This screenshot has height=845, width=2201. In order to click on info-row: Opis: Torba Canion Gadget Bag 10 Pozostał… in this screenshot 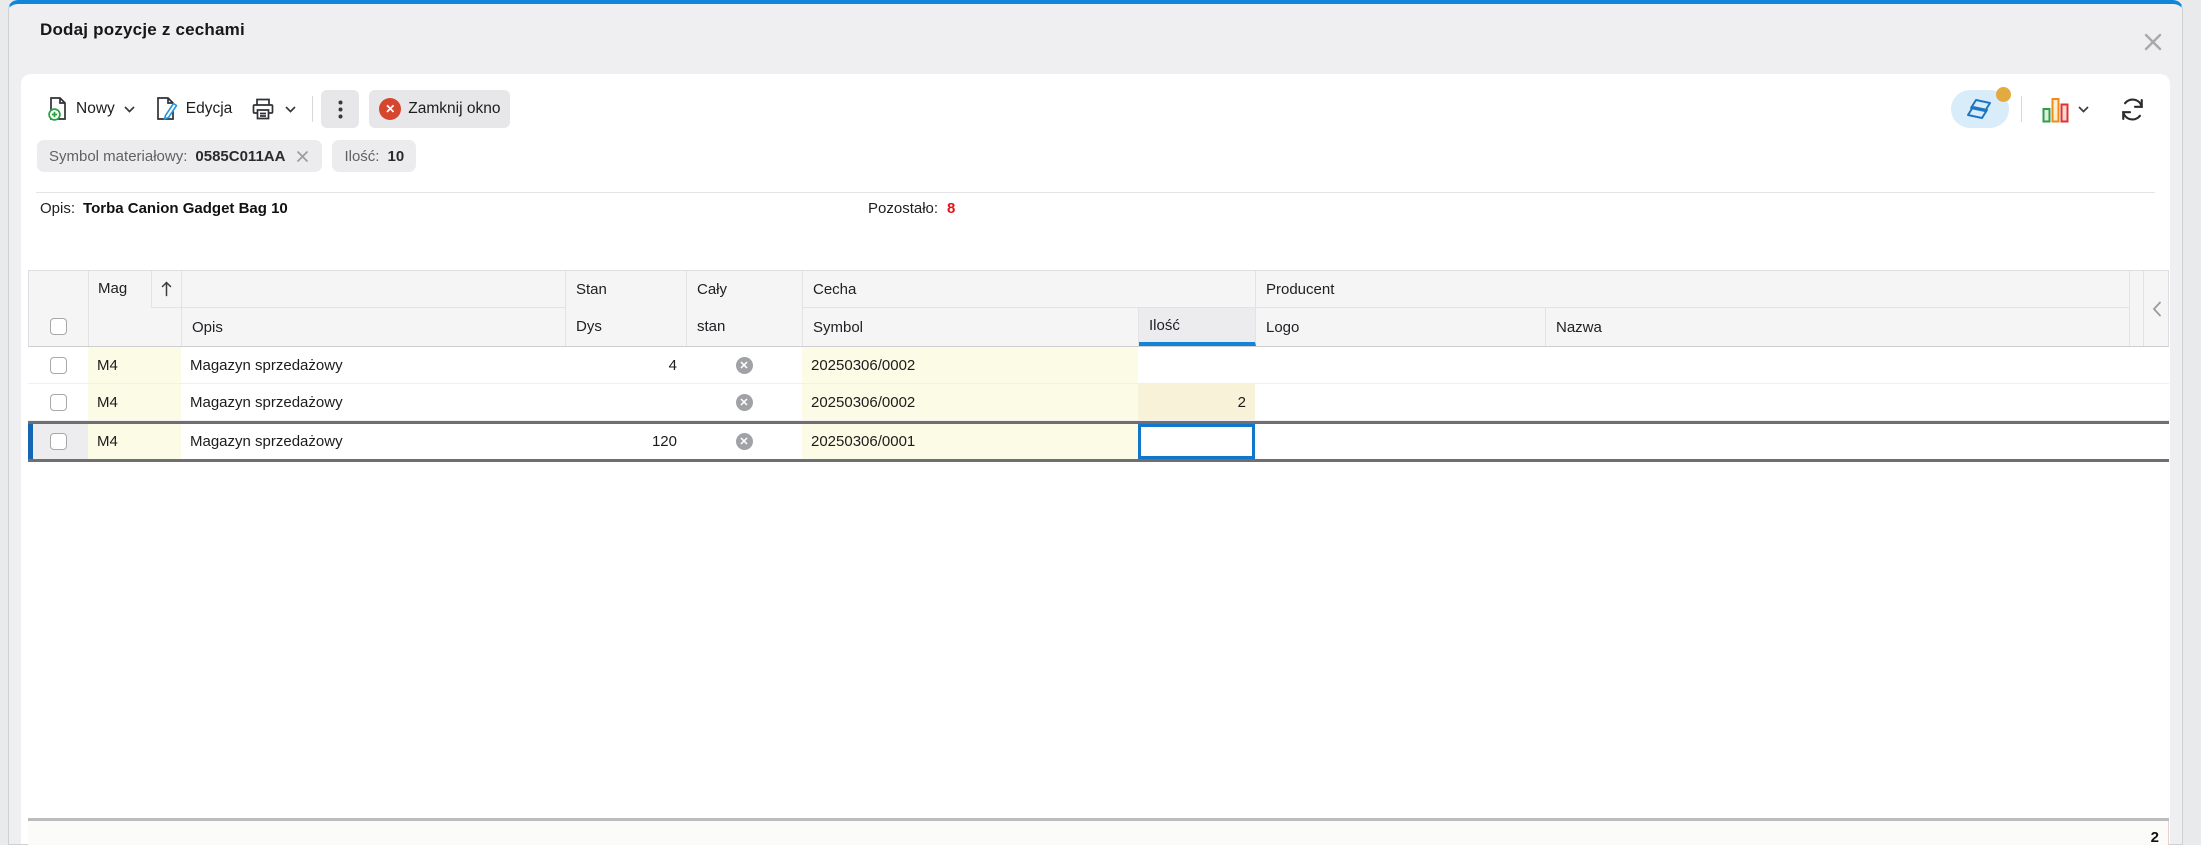, I will do `click(1095, 209)`.